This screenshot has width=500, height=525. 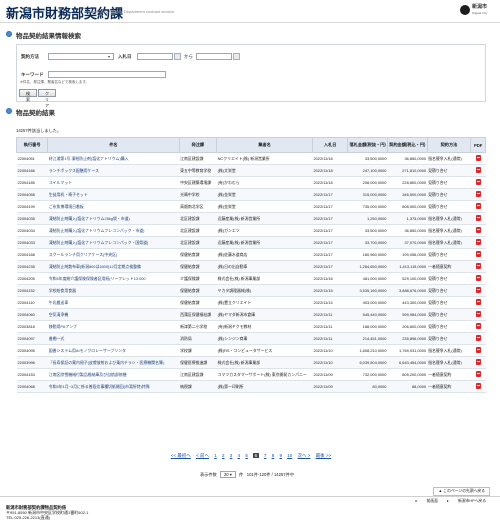 I want to click on ordering-dept-cell: 介護保険課, so click(x=198, y=278).